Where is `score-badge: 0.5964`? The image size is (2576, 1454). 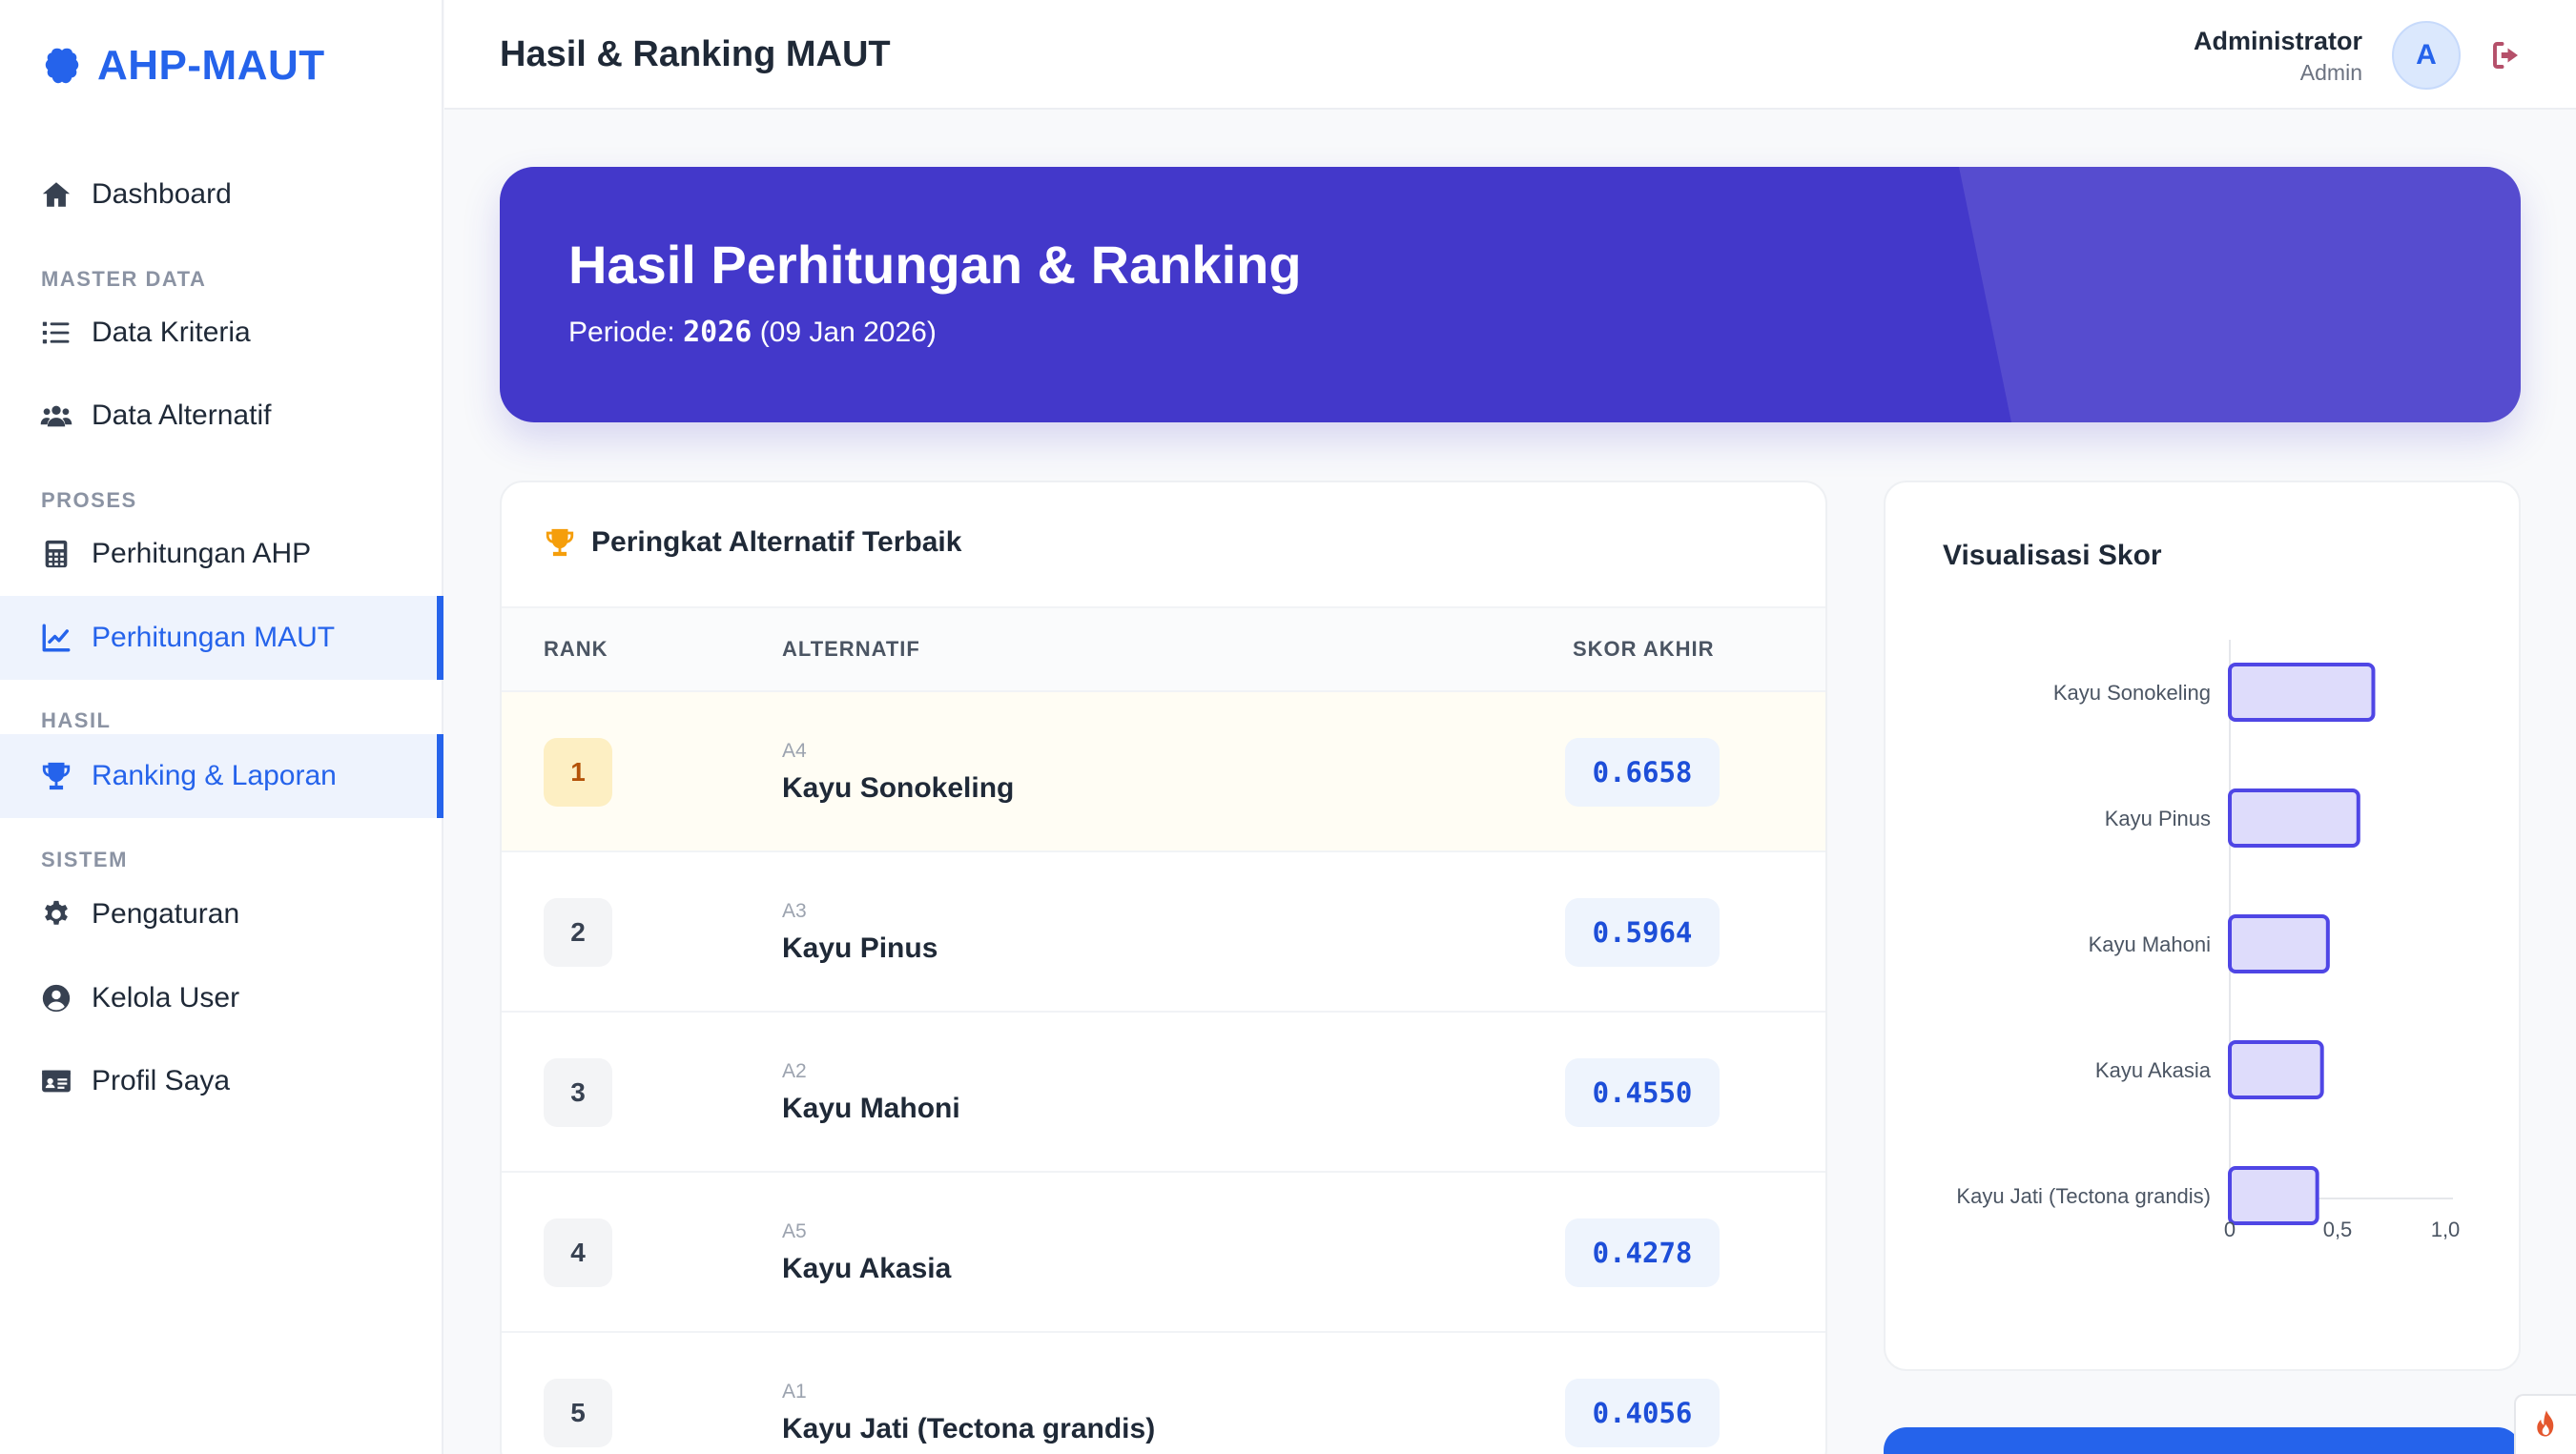
score-badge: 0.5964 is located at coordinates (1642, 932).